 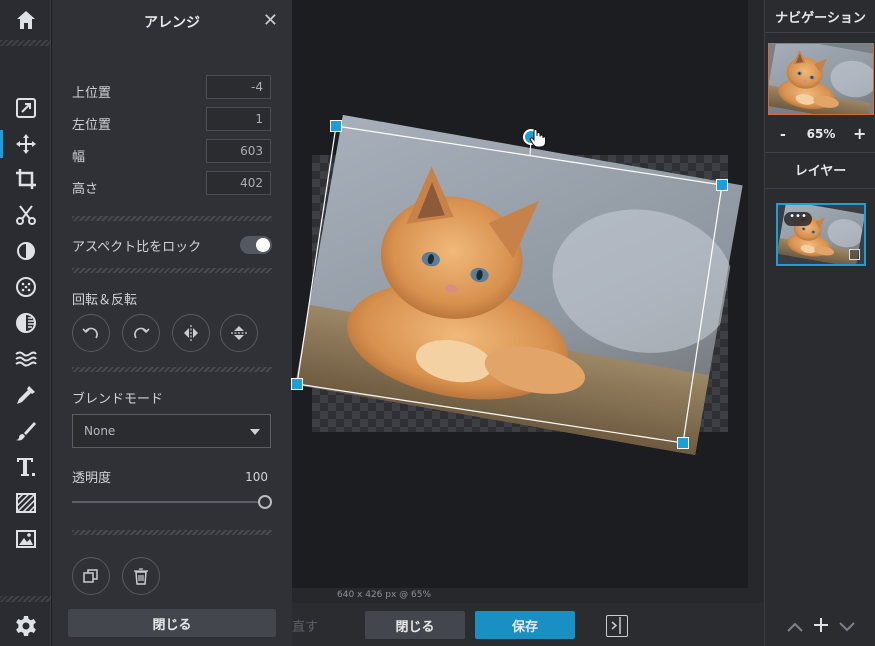 I want to click on duplicate-layer-button, so click(x=91, y=576).